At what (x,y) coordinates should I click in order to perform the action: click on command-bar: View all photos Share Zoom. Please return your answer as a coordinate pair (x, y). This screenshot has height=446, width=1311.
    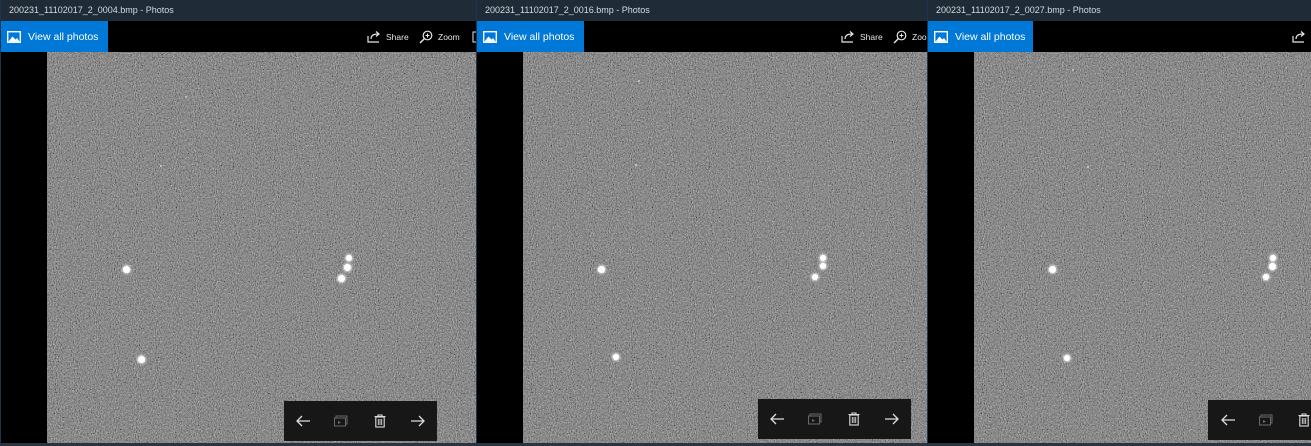
    Looking at the image, I should click on (238, 36).